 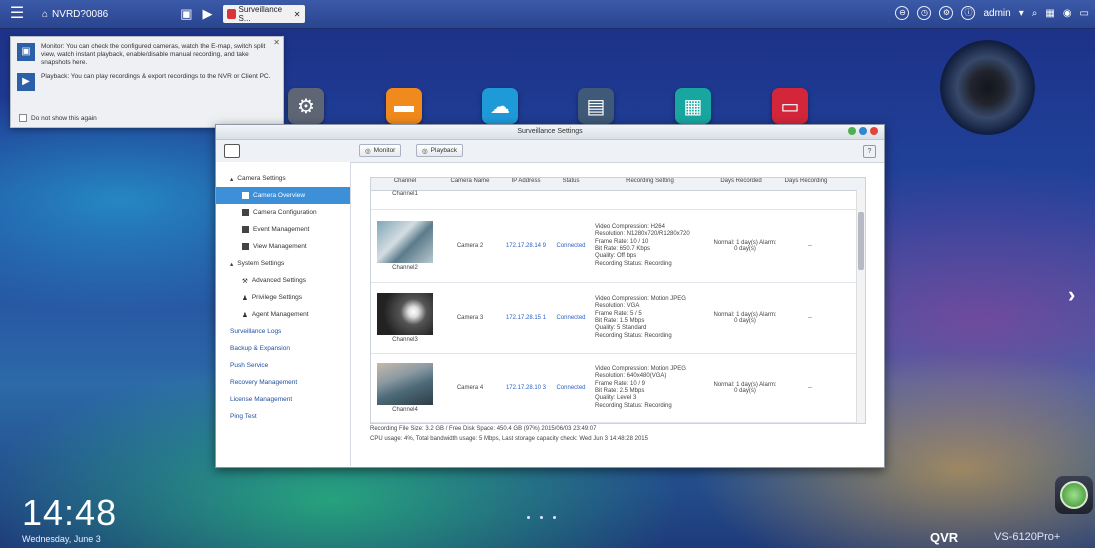 What do you see at coordinates (283, 365) in the screenshot?
I see `sidebar-item-push-service: Push Service` at bounding box center [283, 365].